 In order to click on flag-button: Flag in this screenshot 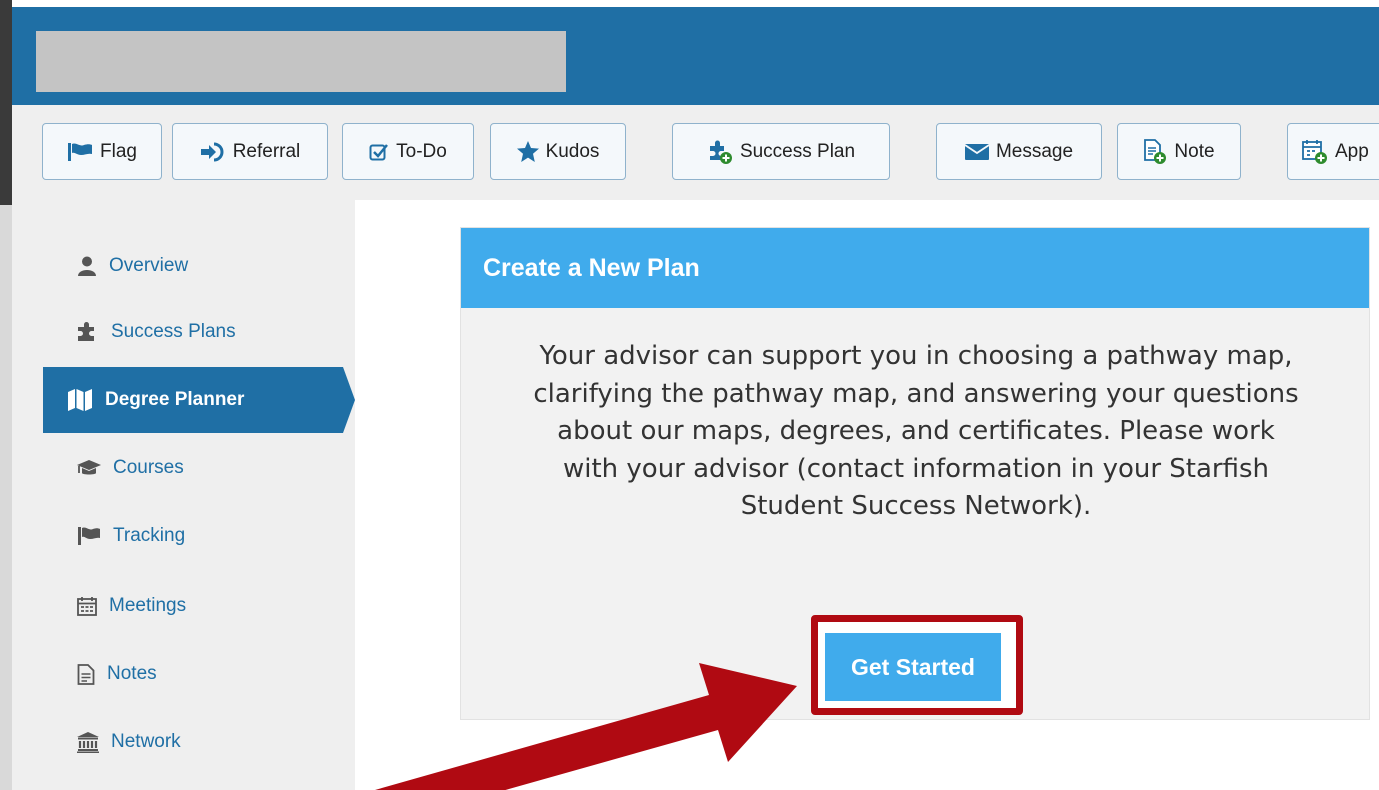, I will do `click(102, 151)`.